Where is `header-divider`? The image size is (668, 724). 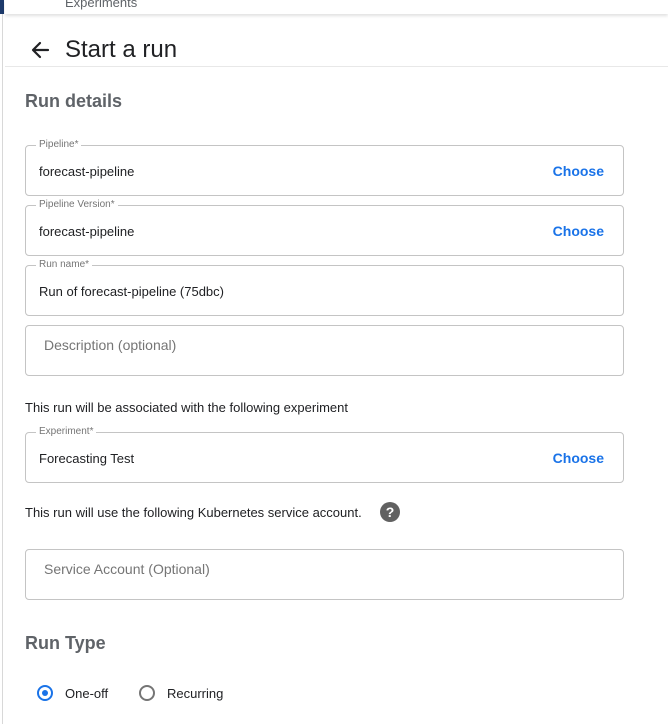
header-divider is located at coordinates (336, 66).